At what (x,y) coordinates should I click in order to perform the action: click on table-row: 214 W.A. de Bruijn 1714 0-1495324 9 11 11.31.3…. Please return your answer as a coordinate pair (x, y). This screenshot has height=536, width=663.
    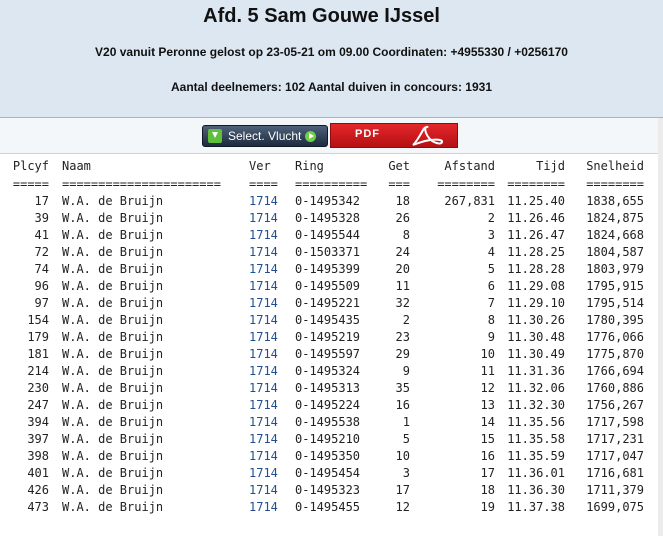
    Looking at the image, I should click on (331, 371).